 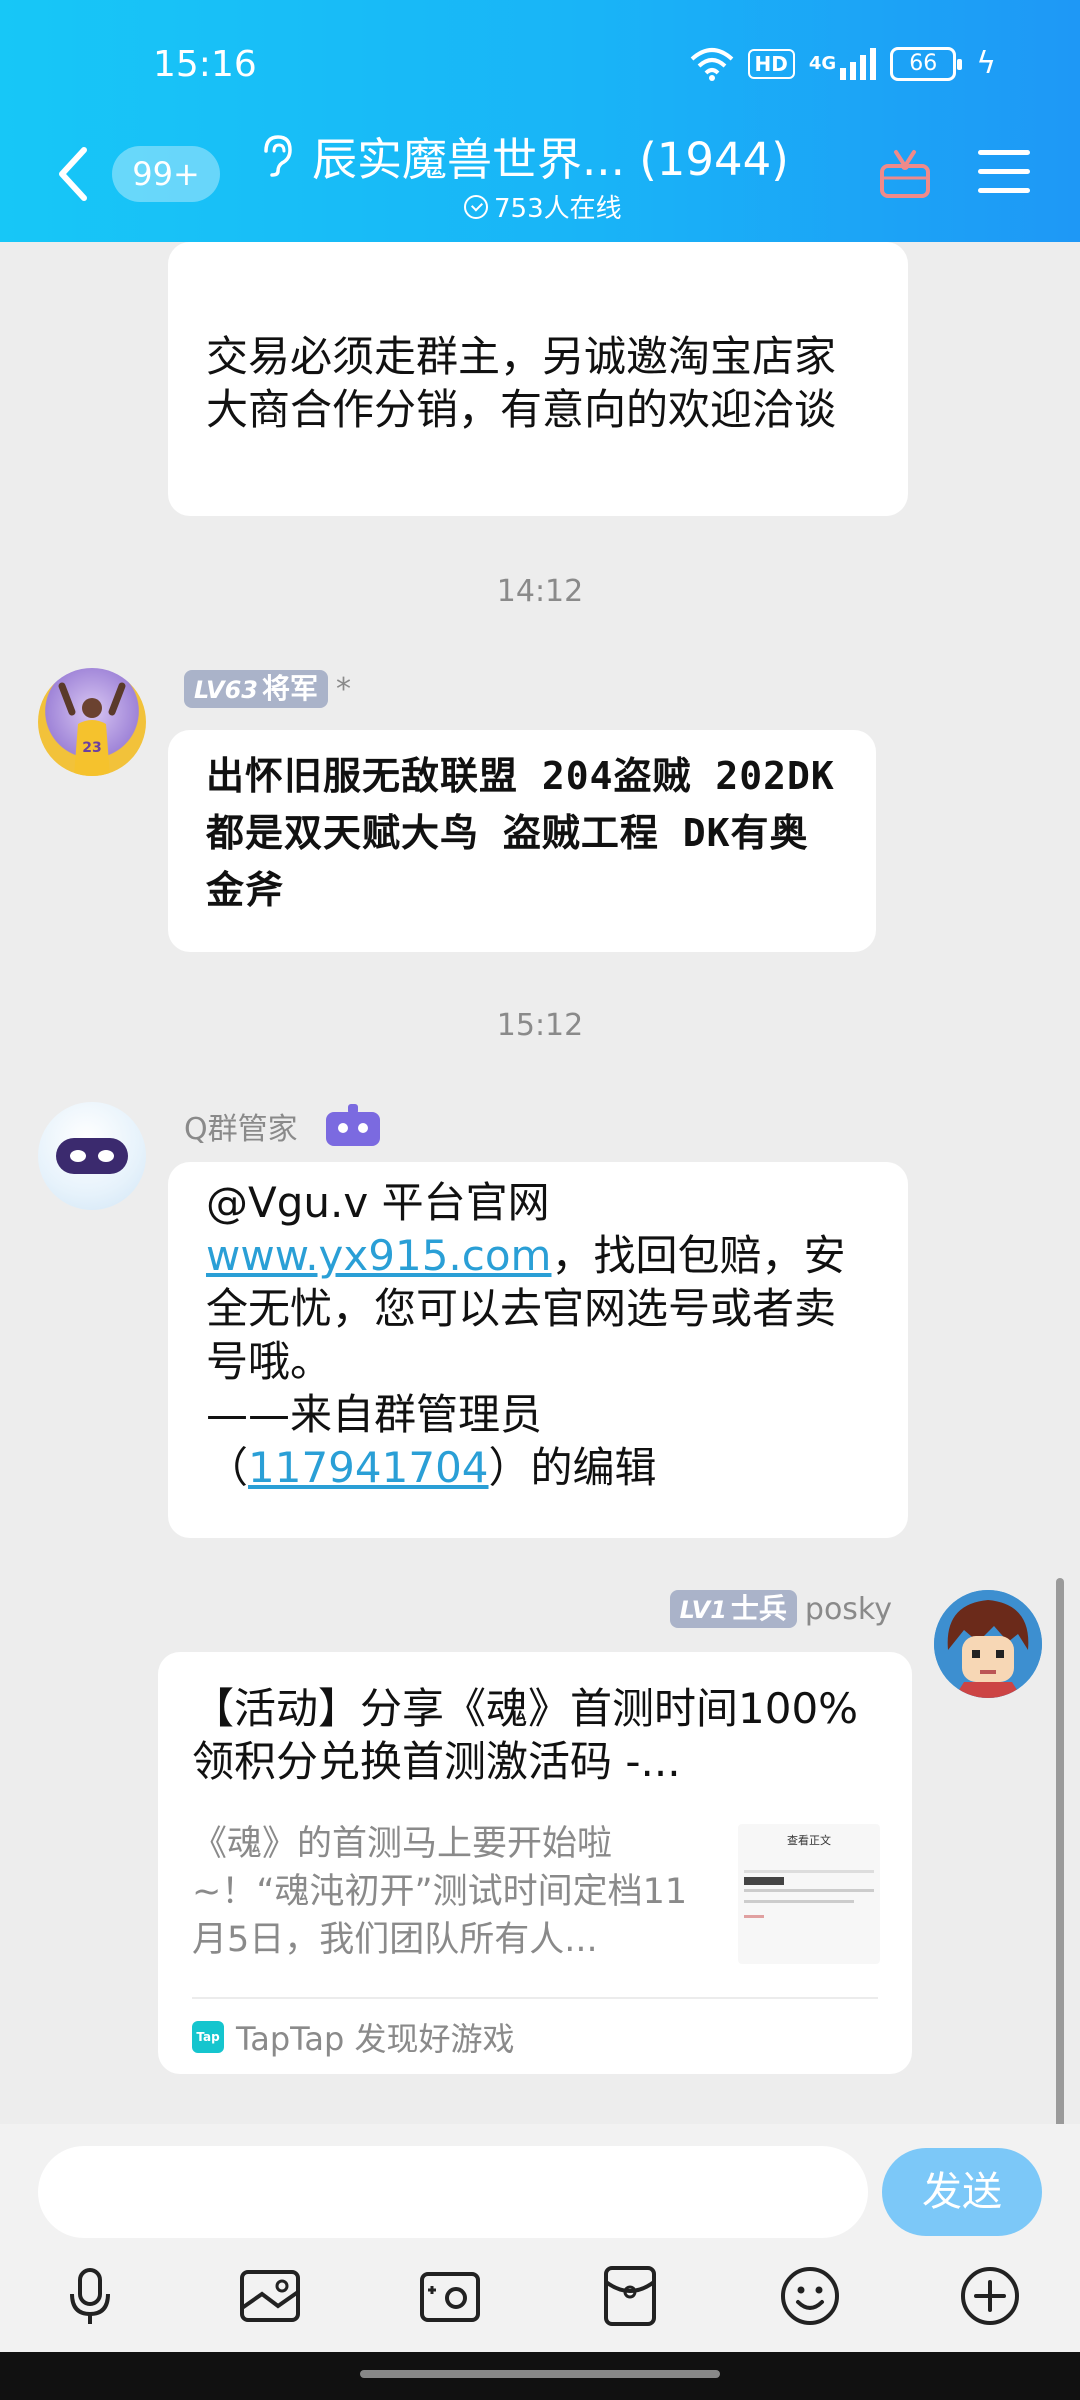 What do you see at coordinates (550, 159) in the screenshot?
I see `group-title: 辰实魔兽世界... (1944)` at bounding box center [550, 159].